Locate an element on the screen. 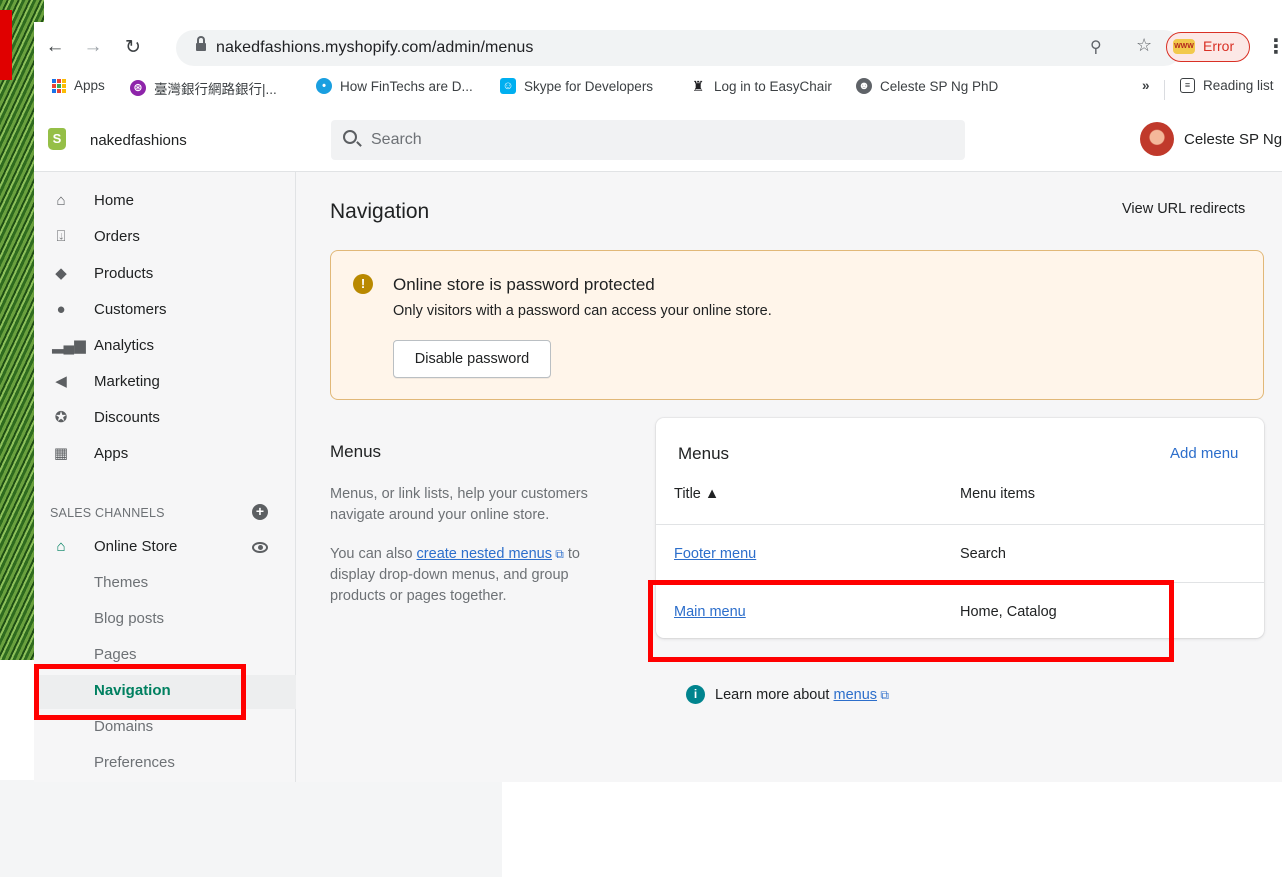  menu-items-cell: Search is located at coordinates (983, 554).